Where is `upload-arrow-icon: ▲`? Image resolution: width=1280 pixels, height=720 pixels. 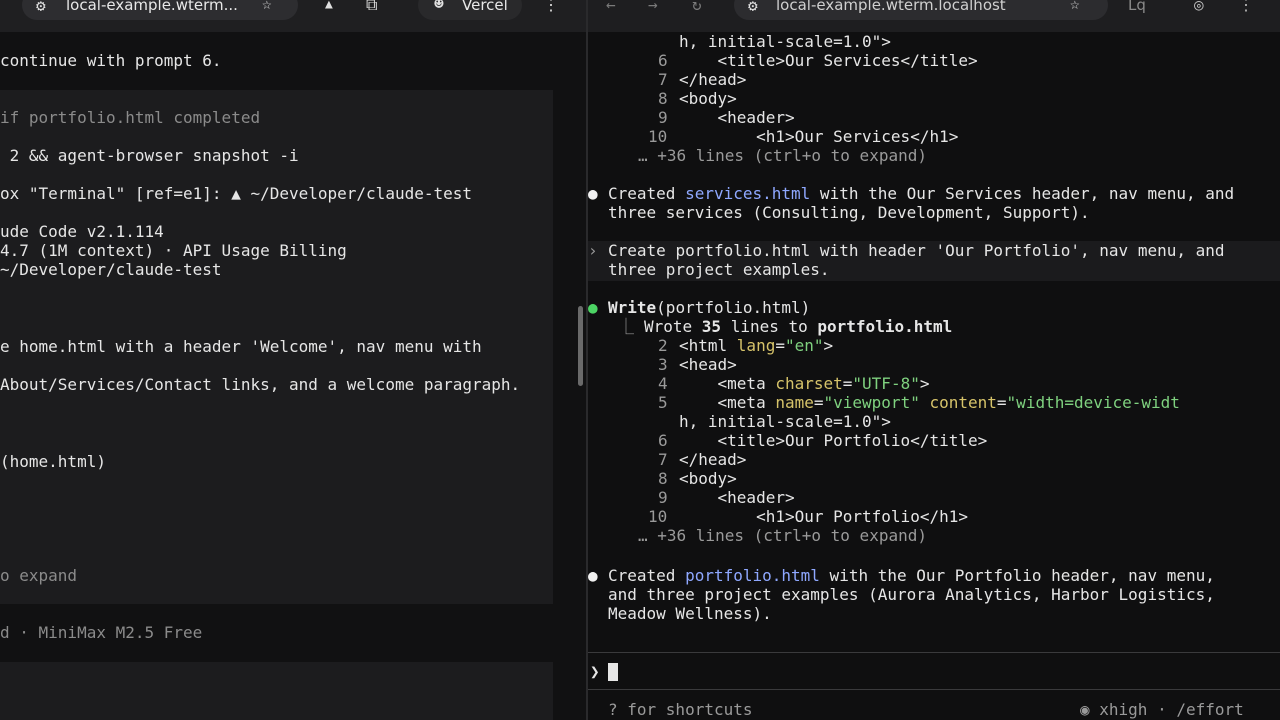 upload-arrow-icon: ▲ is located at coordinates (329, 5).